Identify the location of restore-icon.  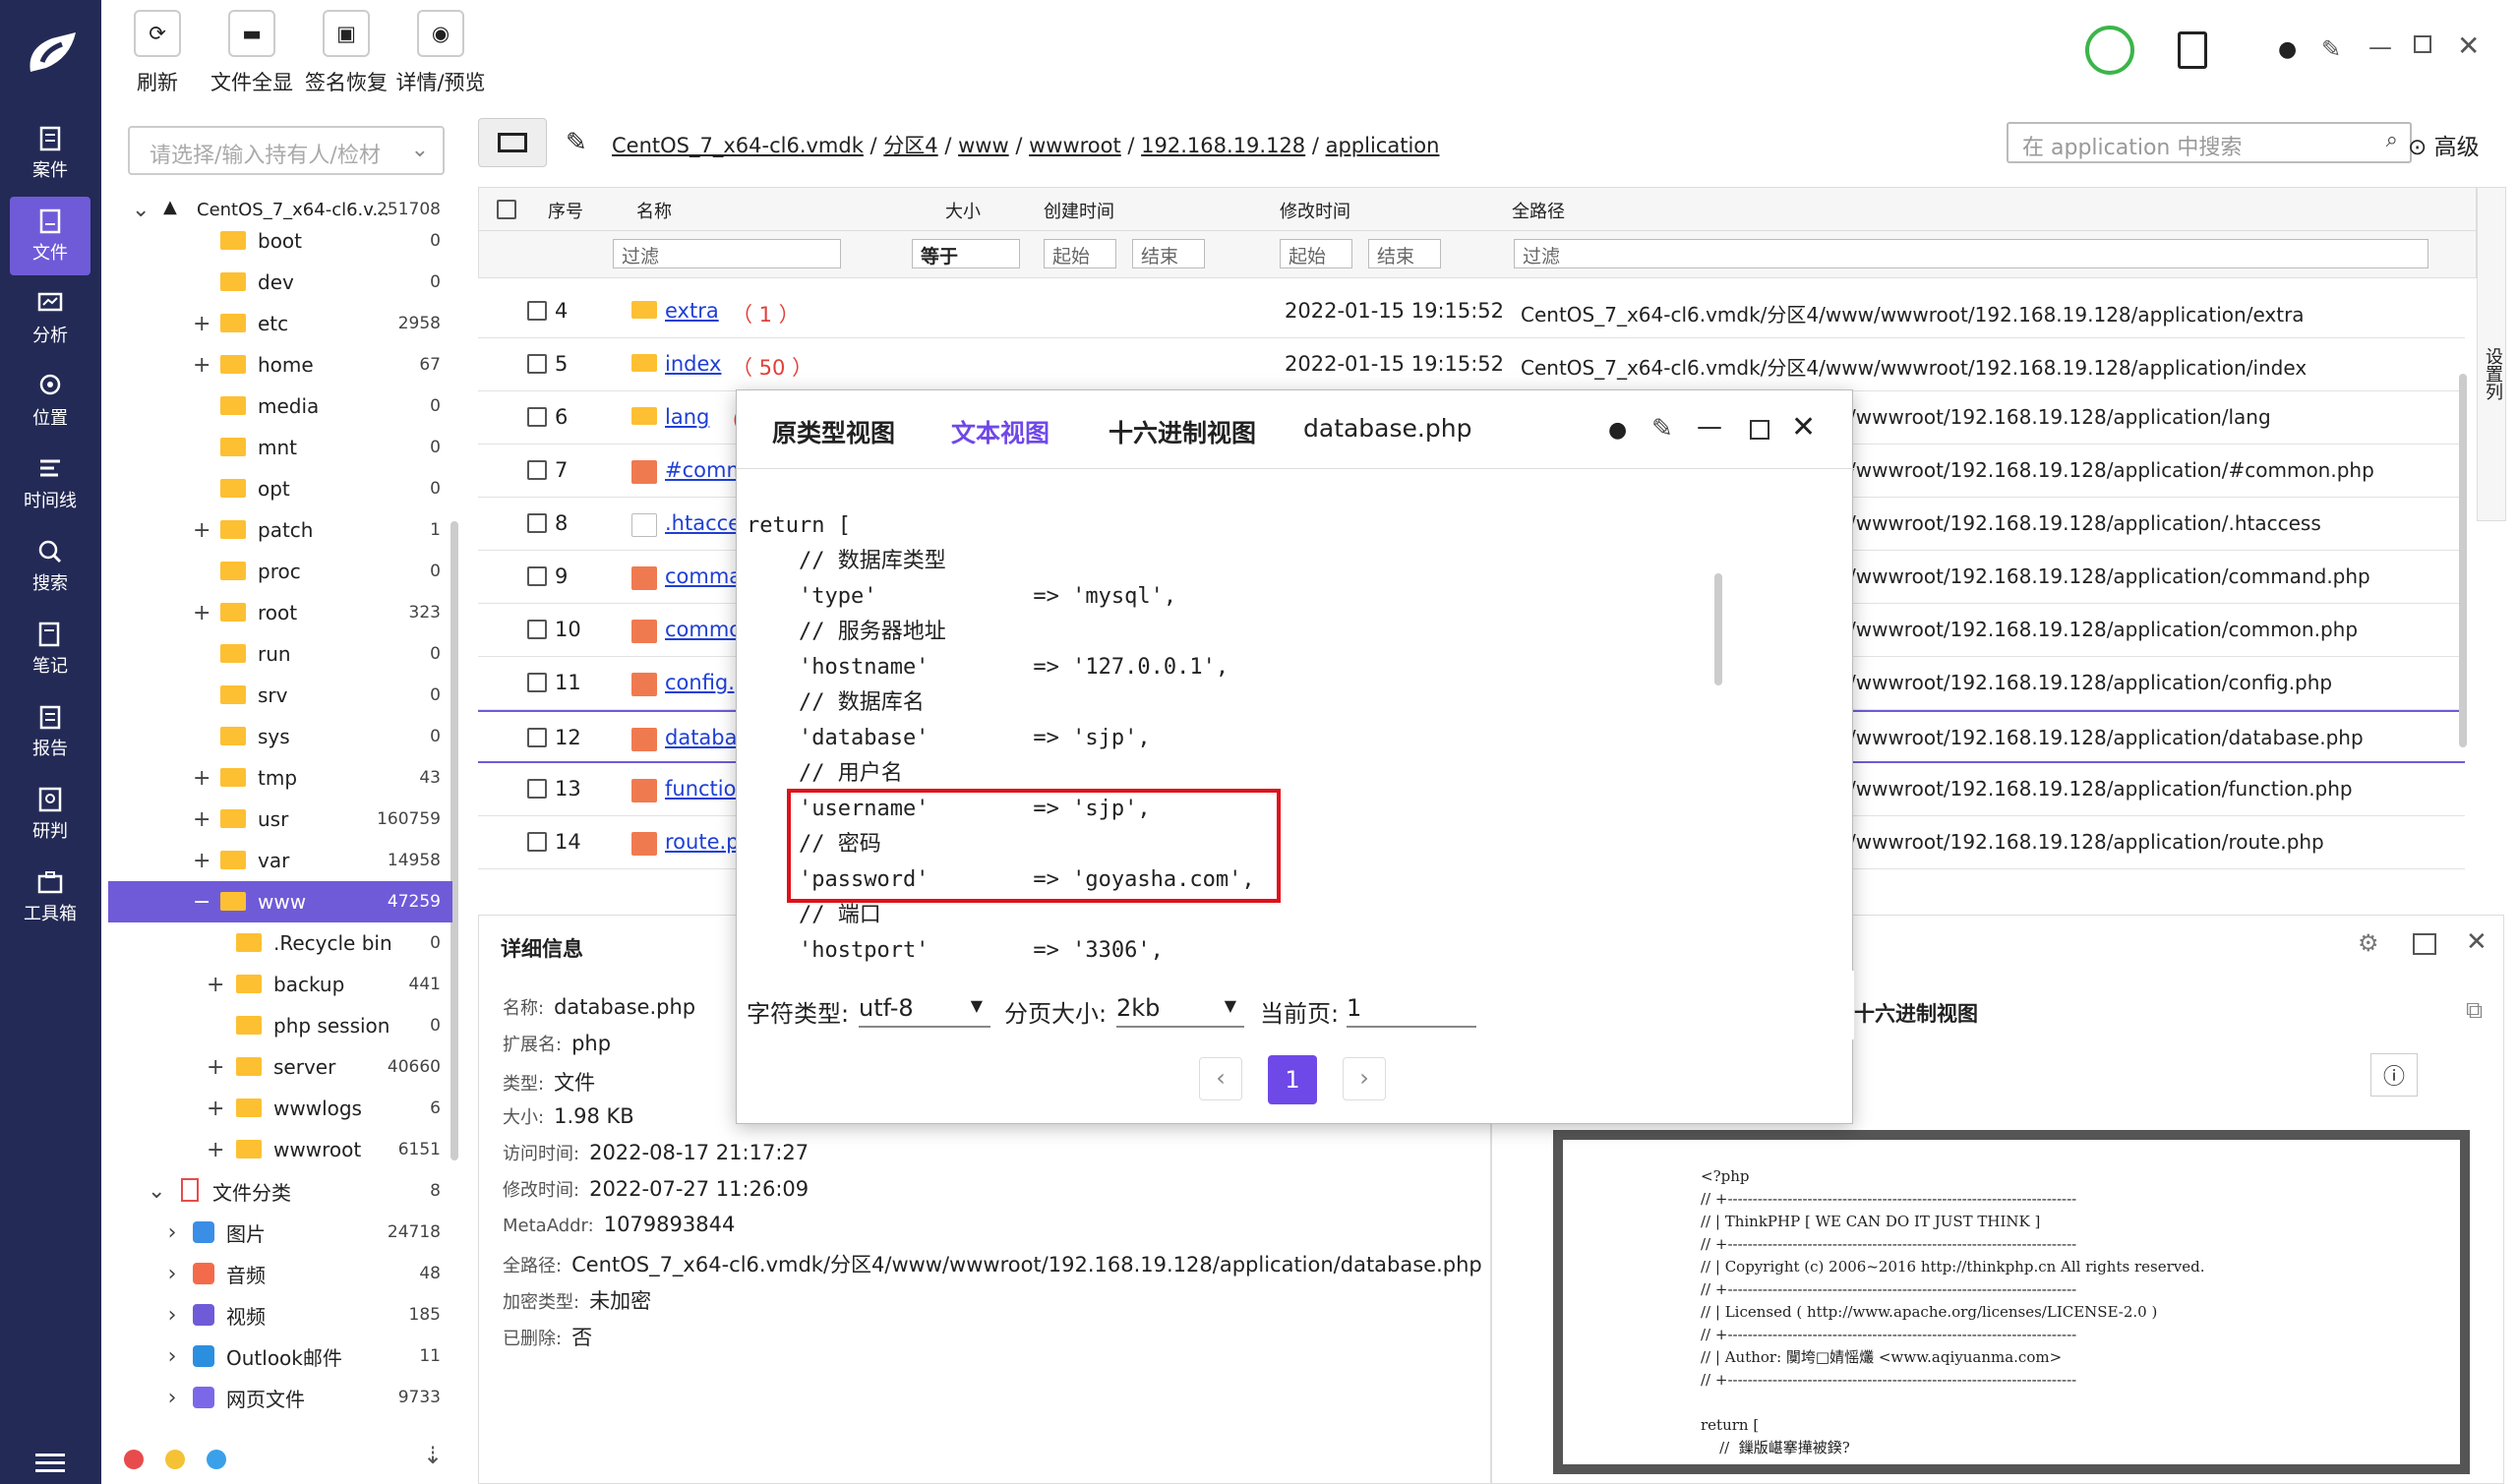
(2422, 44).